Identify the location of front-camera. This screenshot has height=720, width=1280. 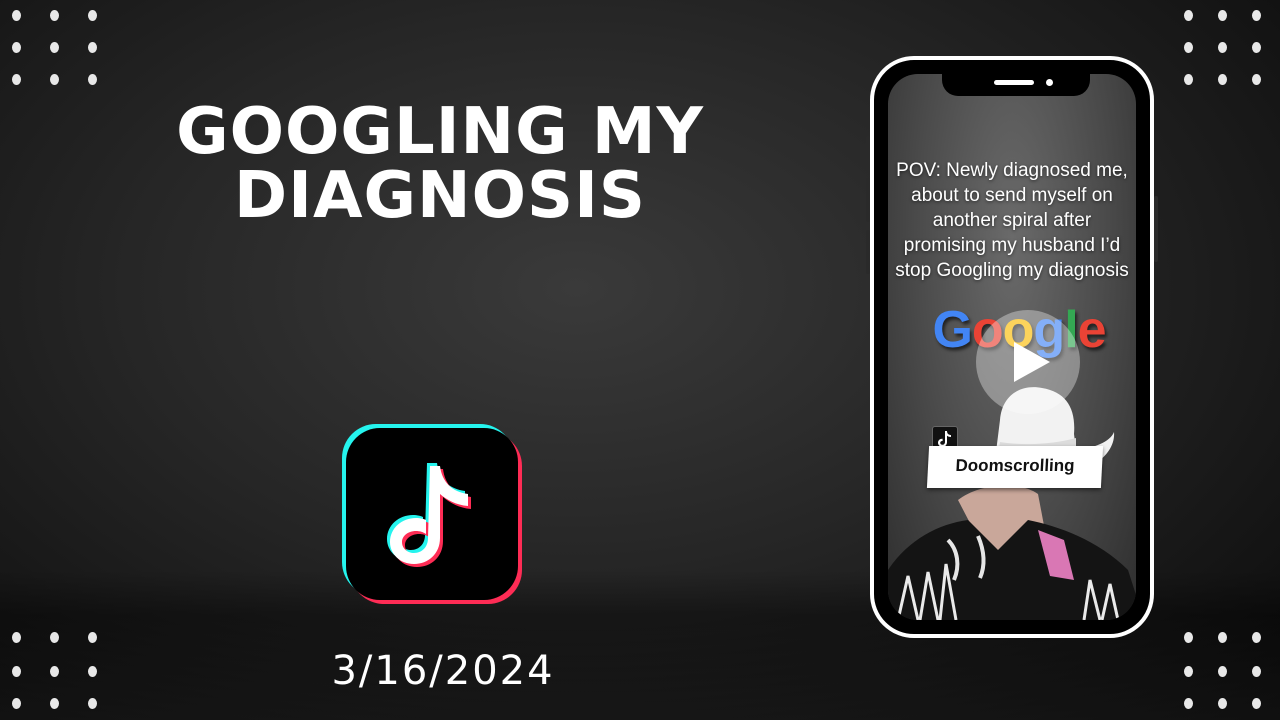
(1049, 82).